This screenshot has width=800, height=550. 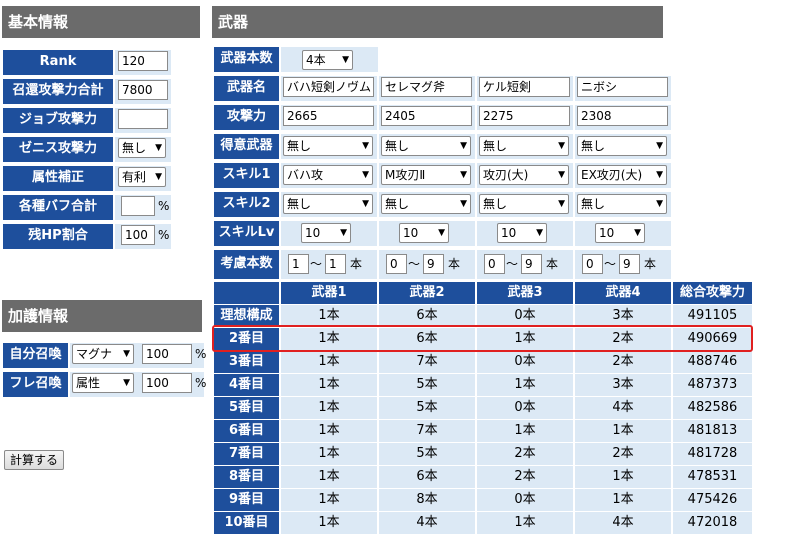 What do you see at coordinates (593, 204) in the screenshot?
I see `weapon-skill2-value: 無し` at bounding box center [593, 204].